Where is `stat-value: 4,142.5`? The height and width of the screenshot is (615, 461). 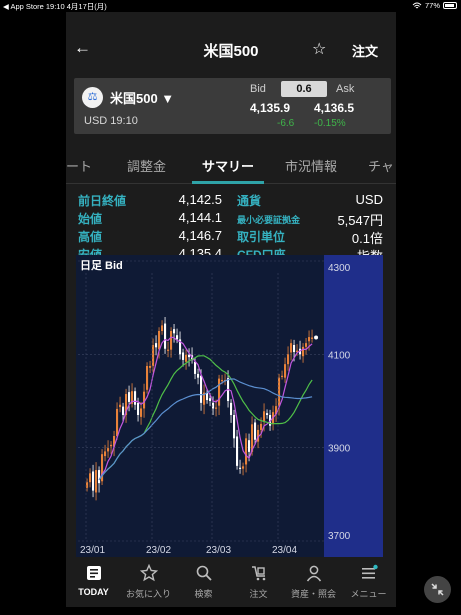
stat-value: 4,142.5 is located at coordinates (200, 199).